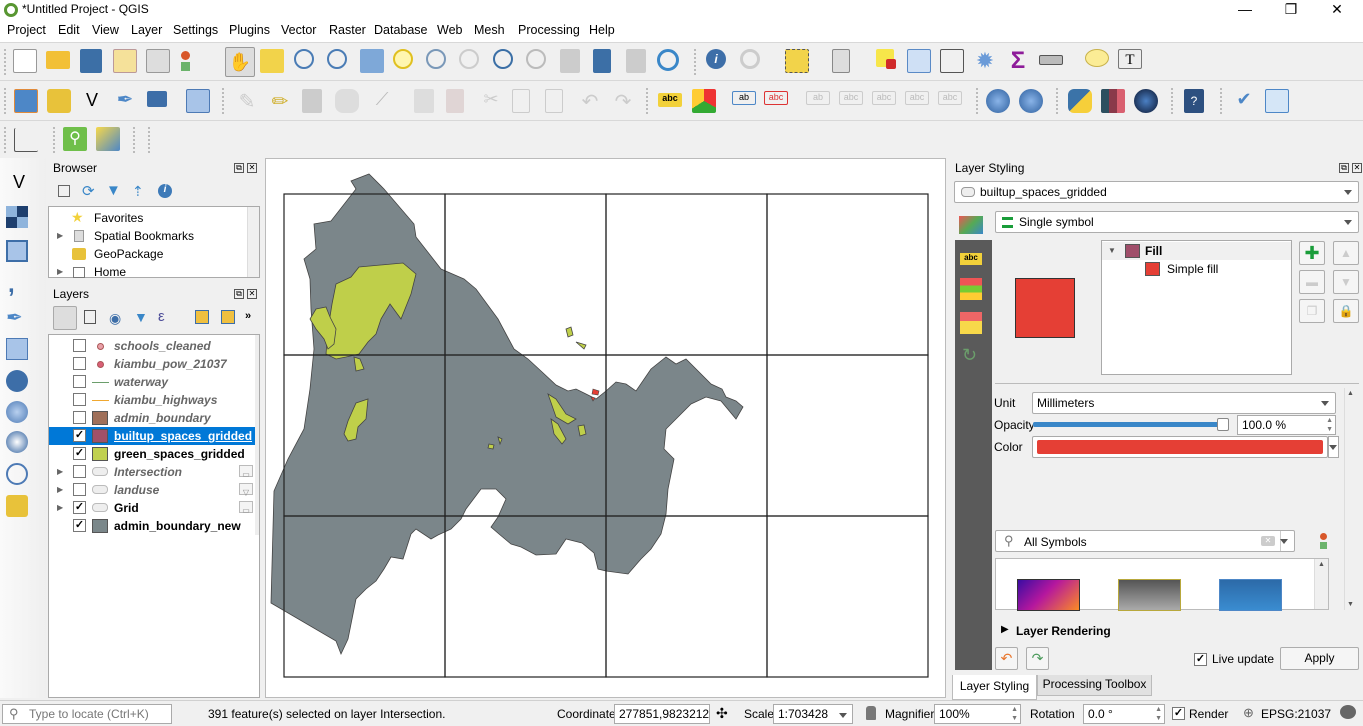 The image size is (1363, 726). Describe the element at coordinates (59, 101) in the screenshot. I see `new-geopackage-layer-icon` at that location.